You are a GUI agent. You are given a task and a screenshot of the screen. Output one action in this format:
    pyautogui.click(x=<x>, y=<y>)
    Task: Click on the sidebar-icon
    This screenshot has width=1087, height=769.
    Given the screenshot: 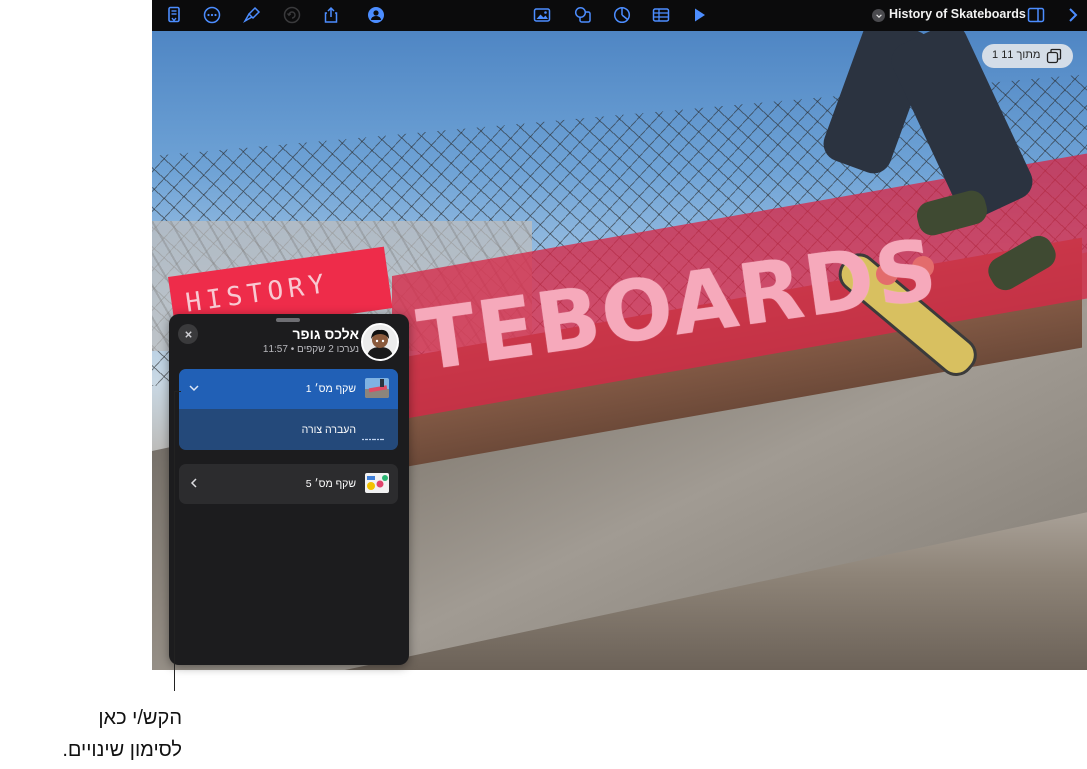 What is the action you would take?
    pyautogui.click(x=1036, y=15)
    